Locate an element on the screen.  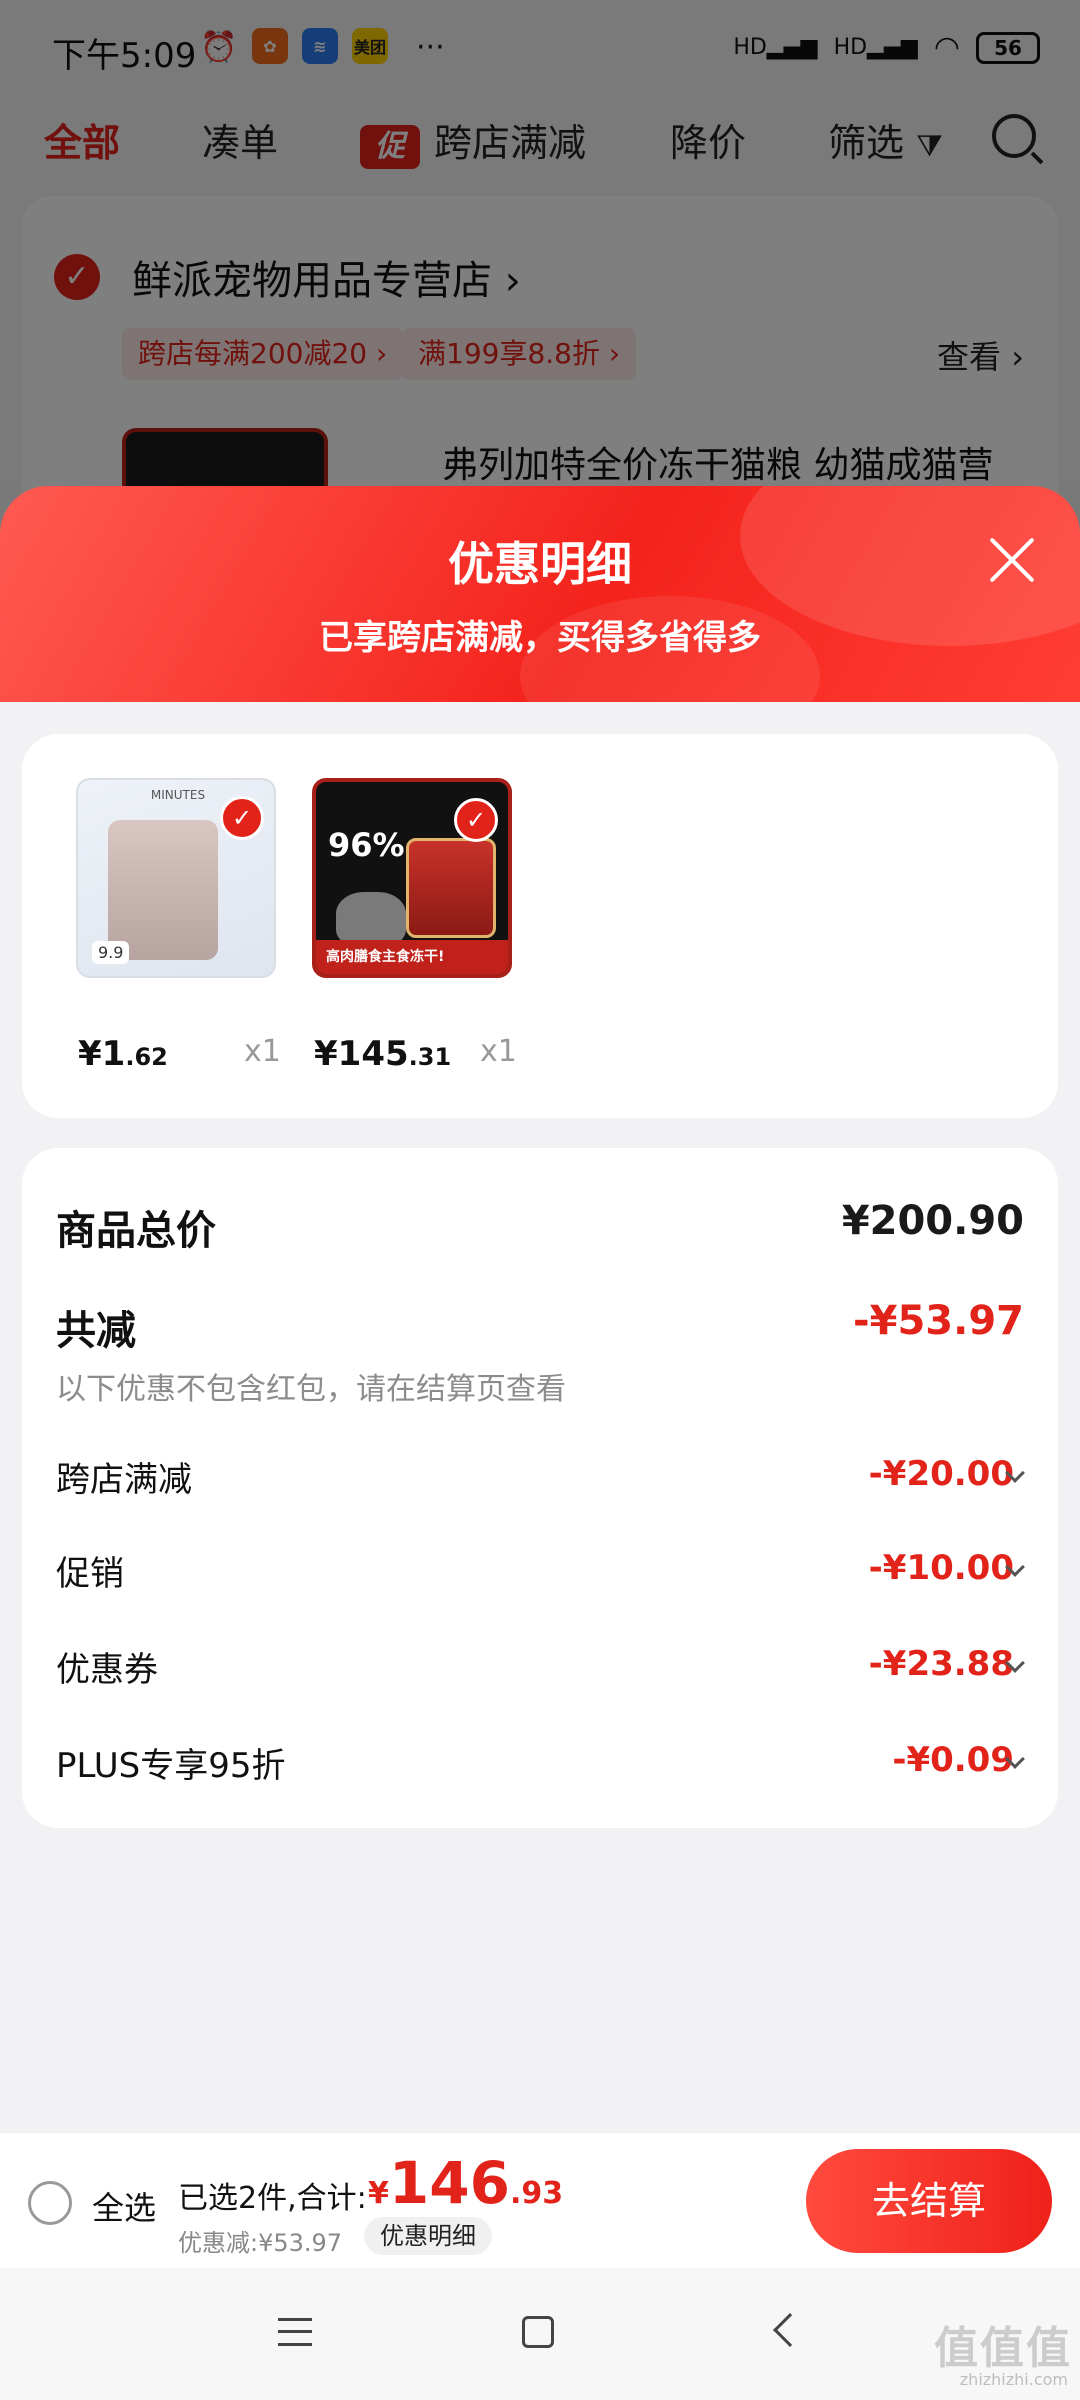
product-1-qty: x1 is located at coordinates (262, 1051).